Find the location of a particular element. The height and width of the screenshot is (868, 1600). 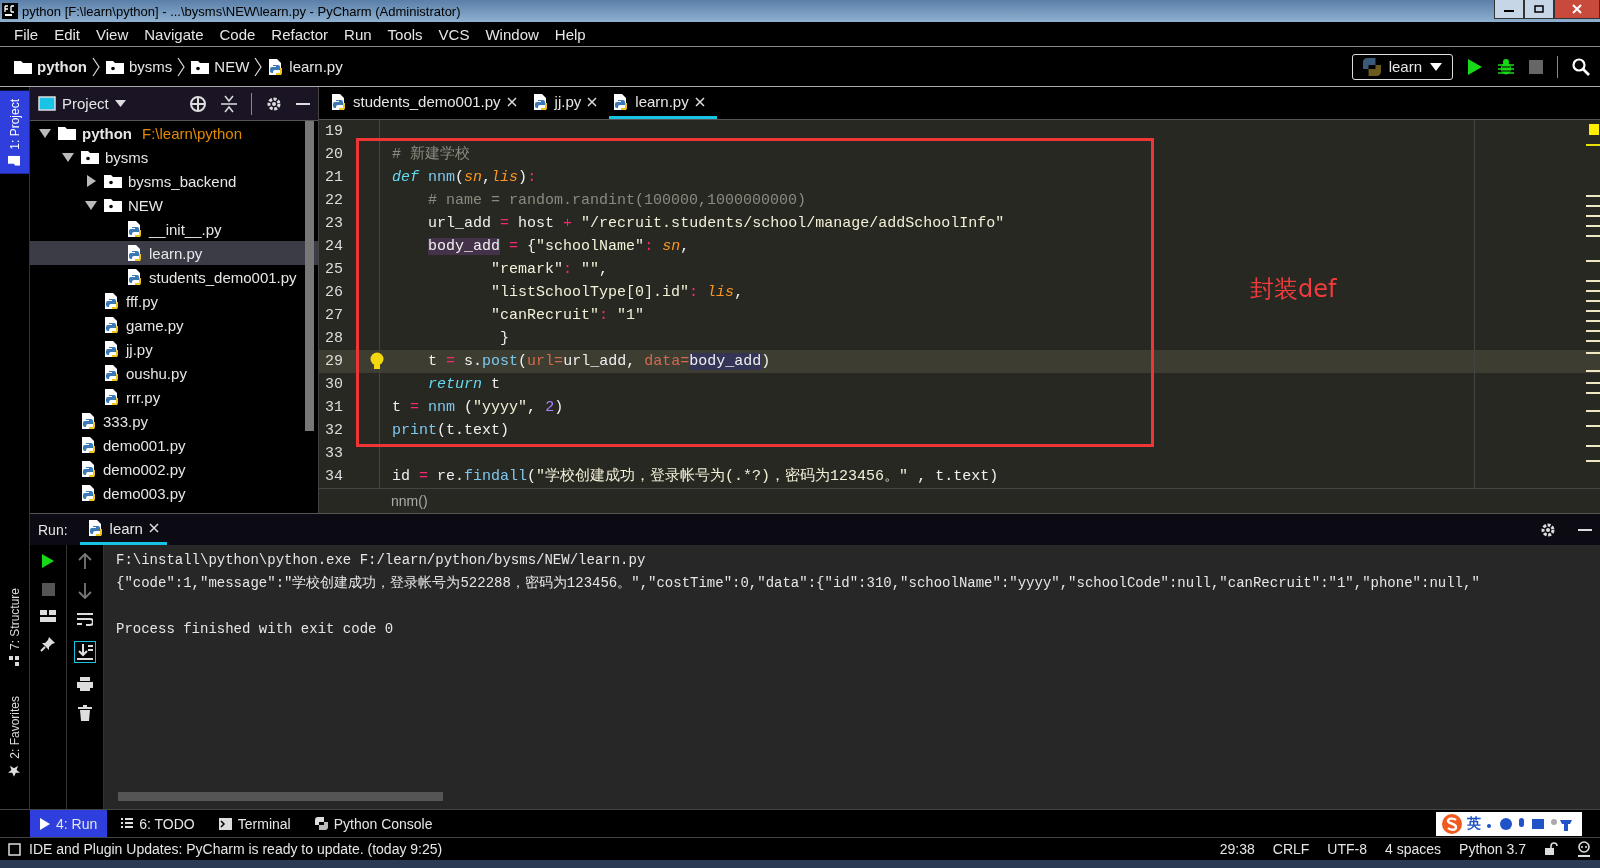

tool-window-tab: 2: Favorites is located at coordinates (14, 736).